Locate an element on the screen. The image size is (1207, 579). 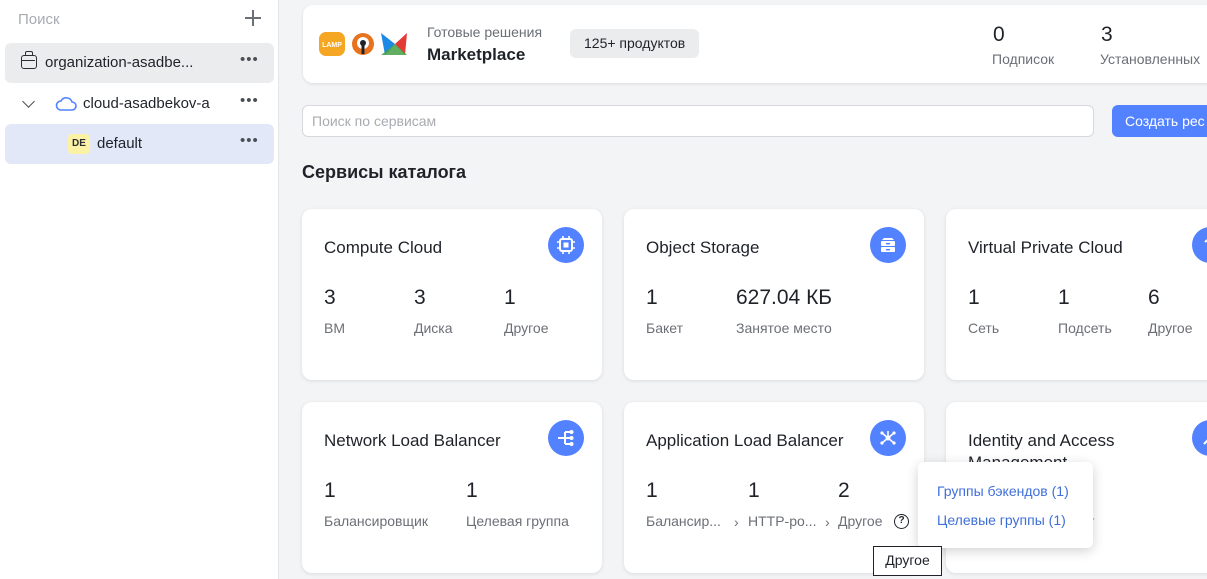
installed-label: Установленных is located at coordinates (1150, 59).